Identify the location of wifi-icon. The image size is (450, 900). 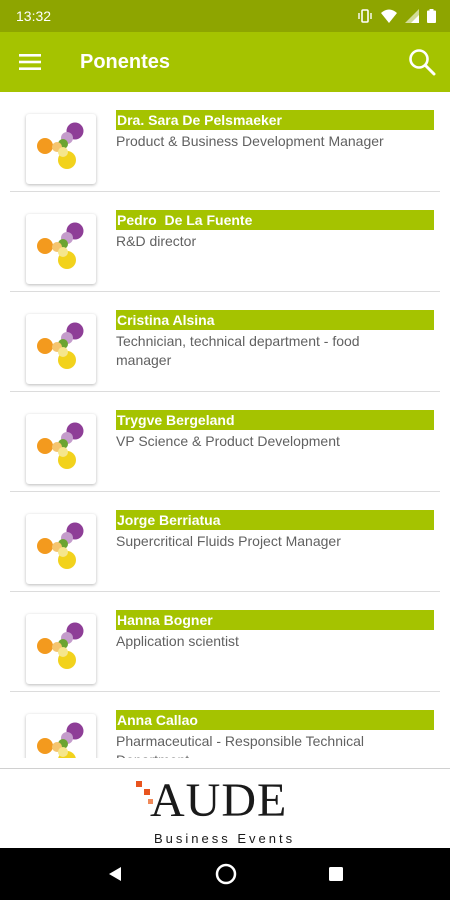
(389, 16).